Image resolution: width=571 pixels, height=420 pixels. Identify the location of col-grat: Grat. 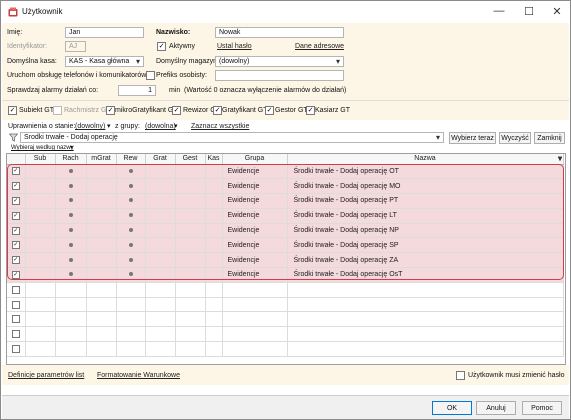
(160, 159).